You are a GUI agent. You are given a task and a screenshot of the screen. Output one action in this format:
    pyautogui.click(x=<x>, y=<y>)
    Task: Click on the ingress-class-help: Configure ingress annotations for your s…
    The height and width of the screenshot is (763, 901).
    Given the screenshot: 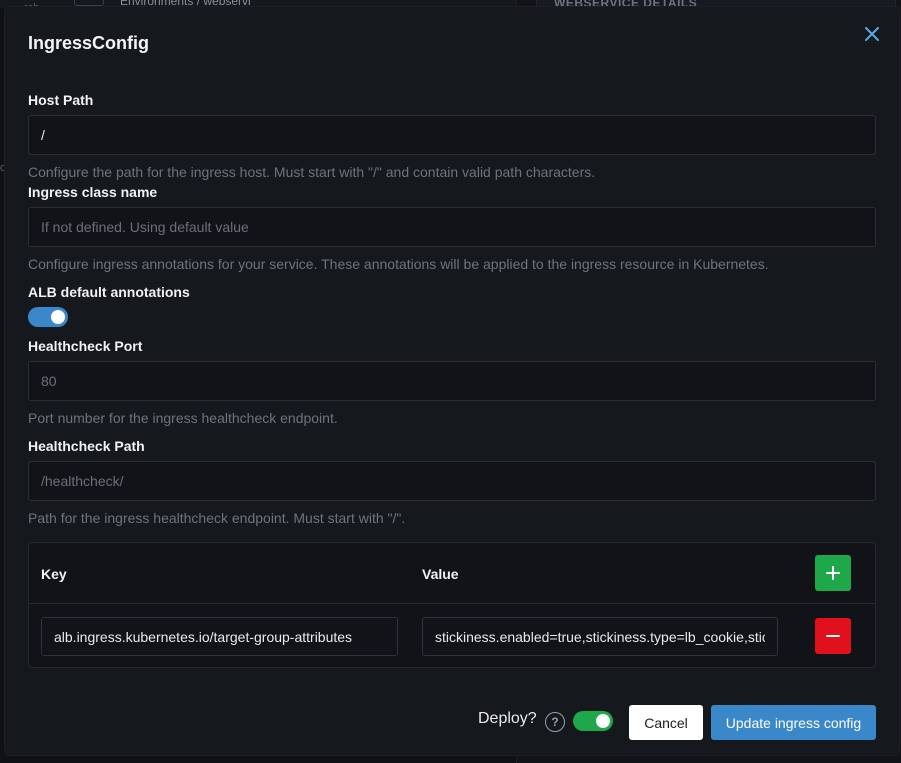 What is the action you would take?
    pyautogui.click(x=398, y=264)
    